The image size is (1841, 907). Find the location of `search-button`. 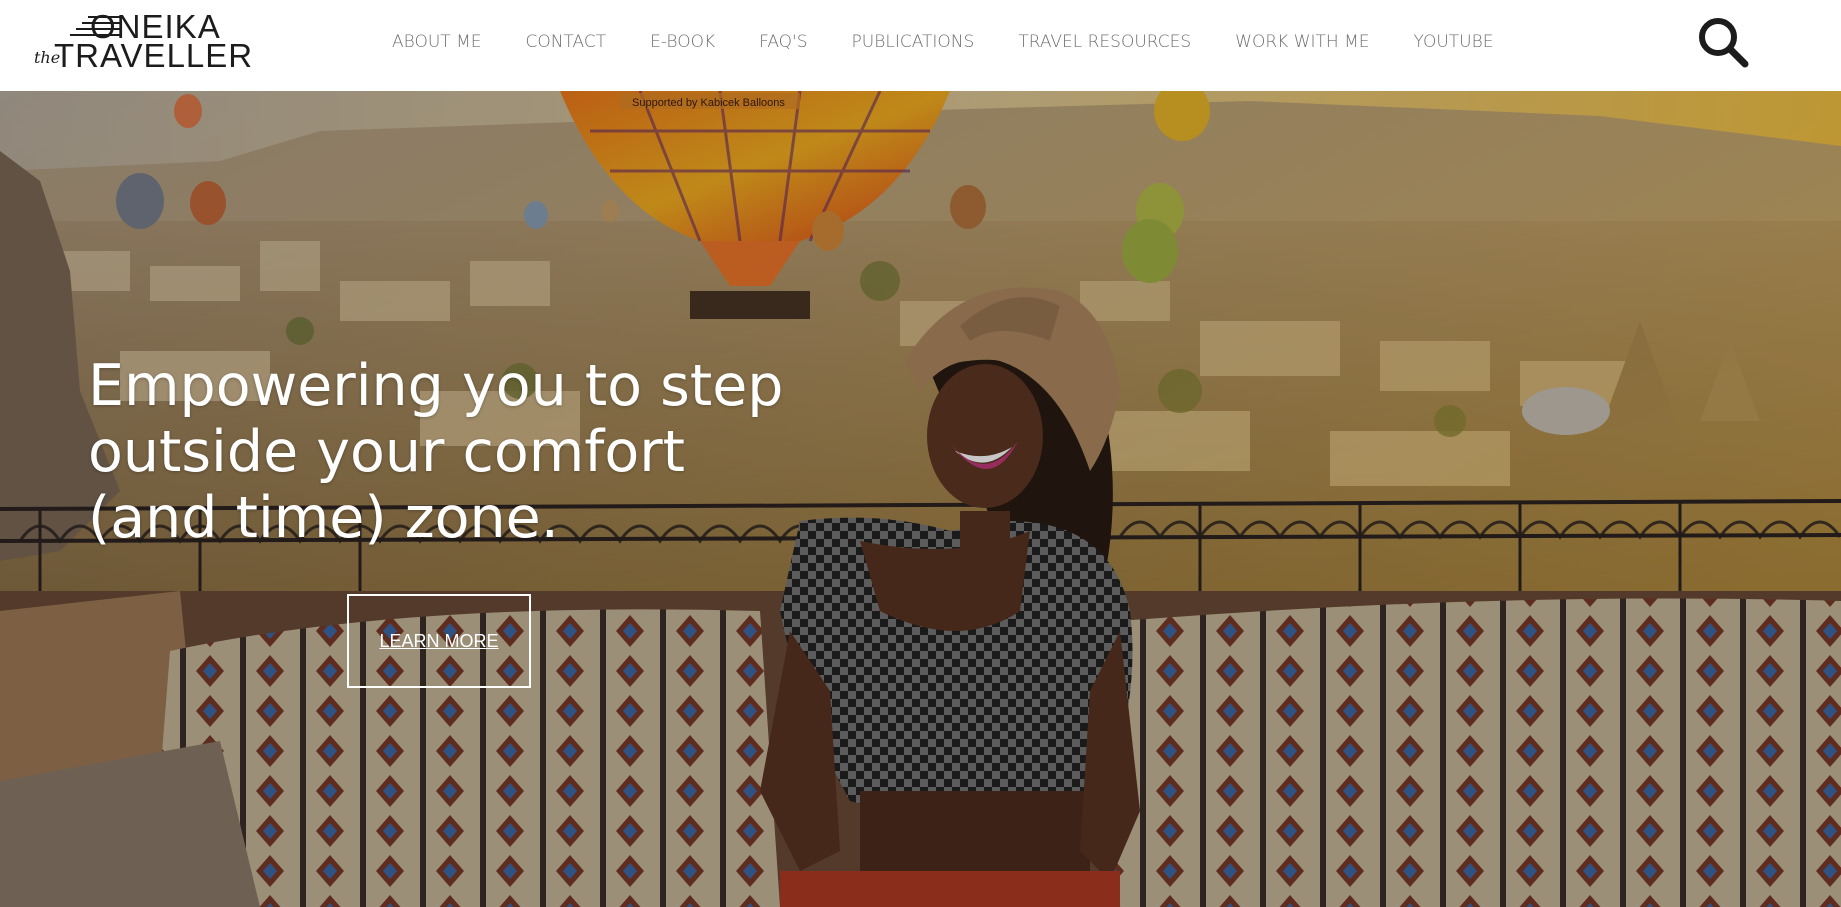

search-button is located at coordinates (1723, 42).